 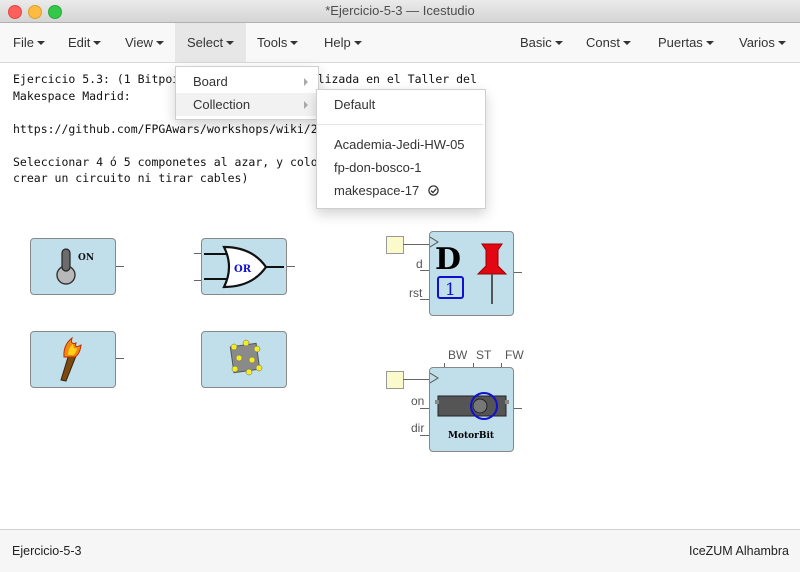 I want to click on info-line-5: crear un circuito ni tirar cables), so click(x=131, y=178).